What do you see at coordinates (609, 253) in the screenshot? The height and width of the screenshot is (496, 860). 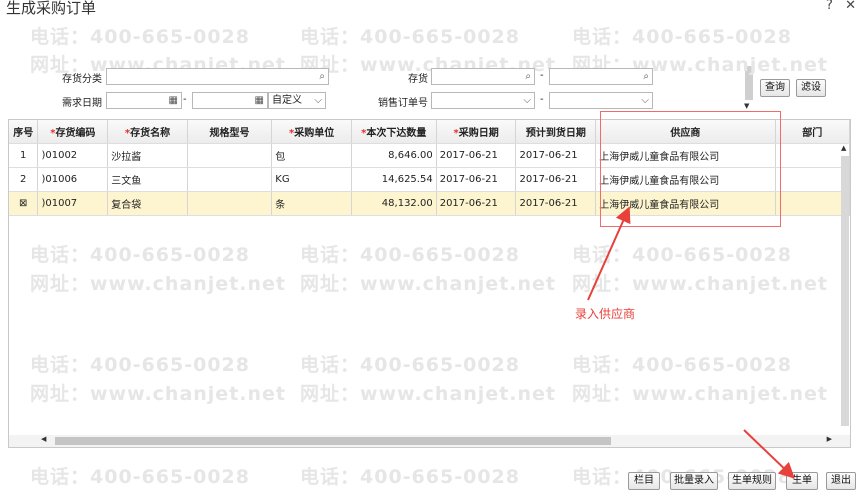 I see `arrow-to-vendor` at bounding box center [609, 253].